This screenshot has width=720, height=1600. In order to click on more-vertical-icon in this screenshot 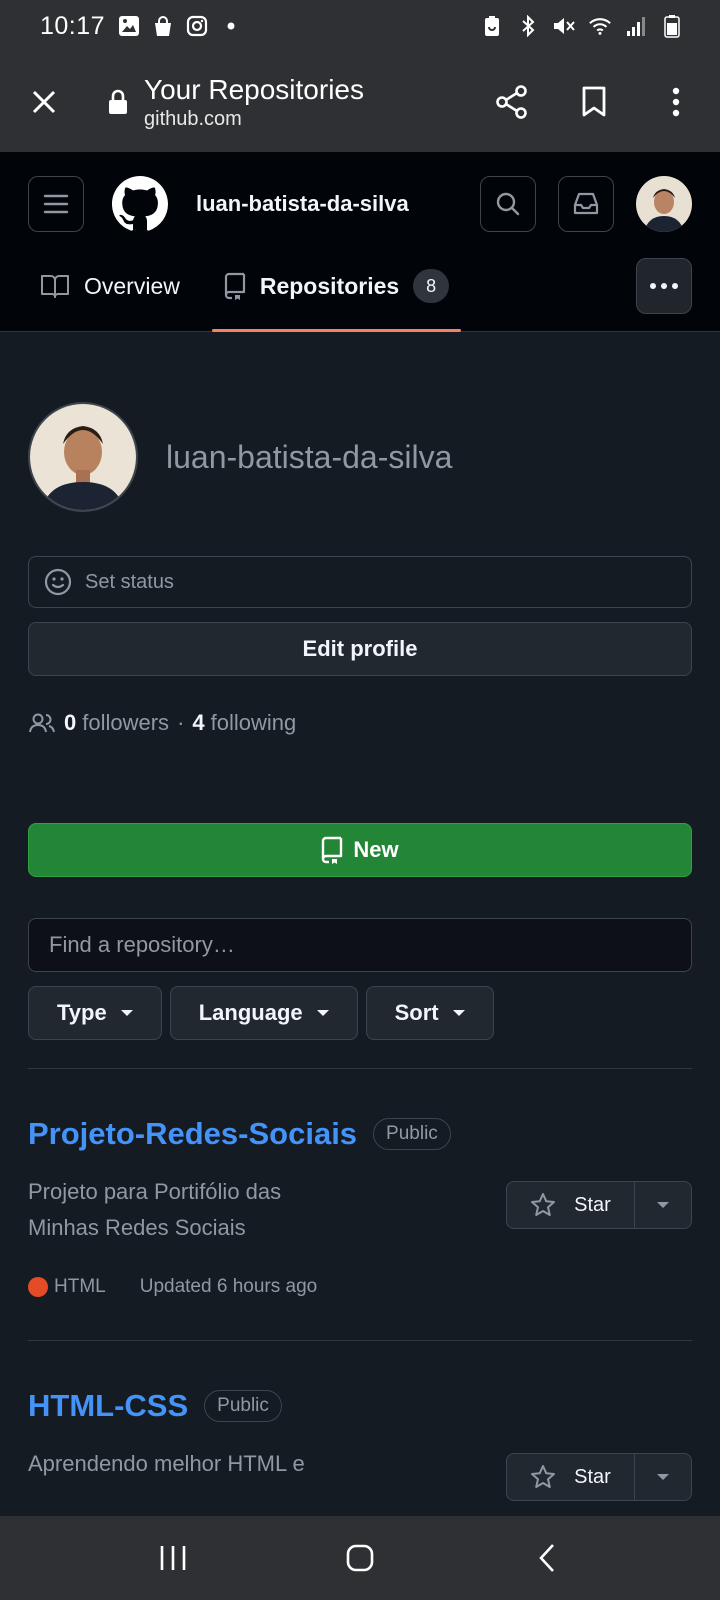, I will do `click(676, 102)`.